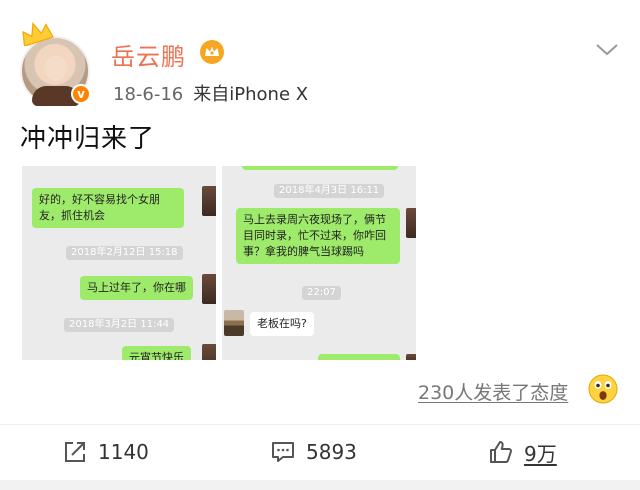 The image size is (640, 490). What do you see at coordinates (540, 453) in the screenshot?
I see `like-count: 9万` at bounding box center [540, 453].